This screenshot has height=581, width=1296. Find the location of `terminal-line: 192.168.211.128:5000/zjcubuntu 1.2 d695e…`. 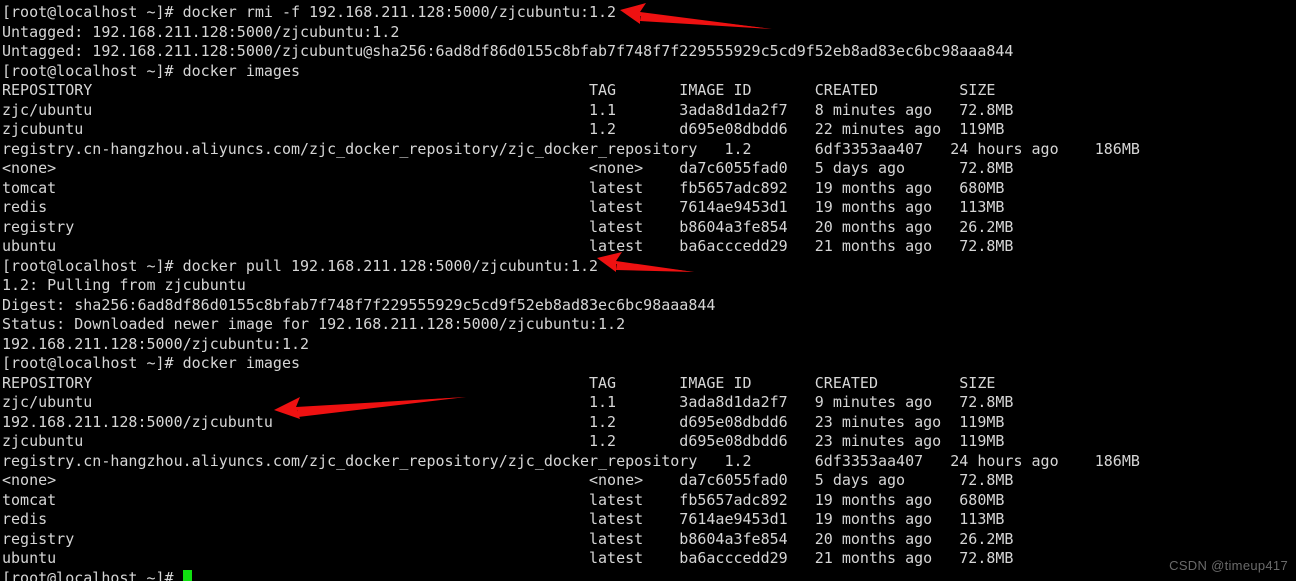

terminal-line: 192.168.211.128:5000/zjcubuntu 1.2 d695e… is located at coordinates (503, 421).